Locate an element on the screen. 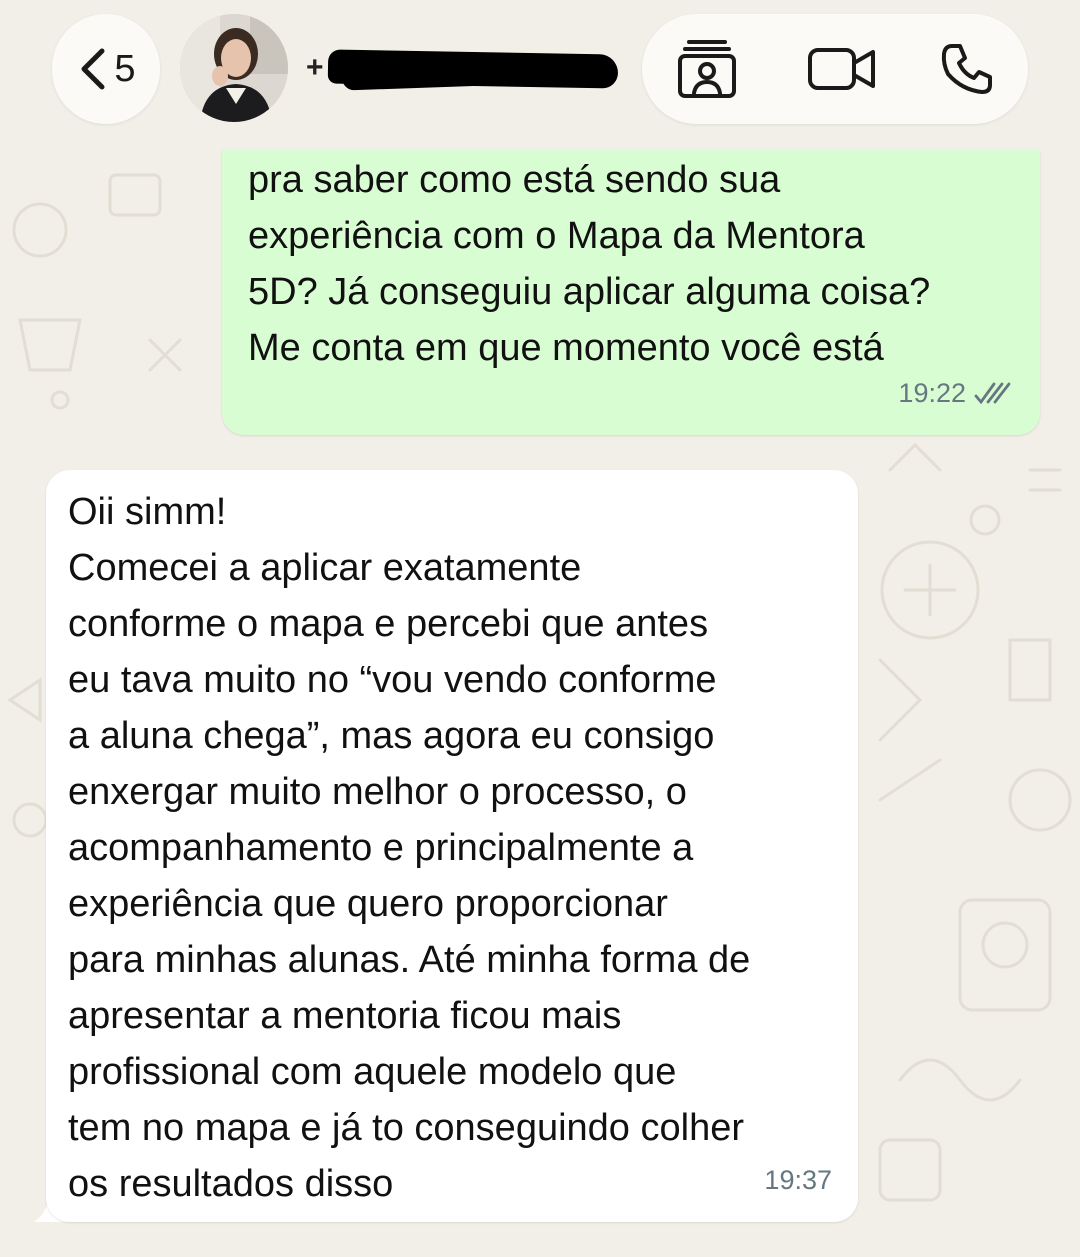 Image resolution: width=1080 pixels, height=1257 pixels. video-call-button is located at coordinates (842, 69).